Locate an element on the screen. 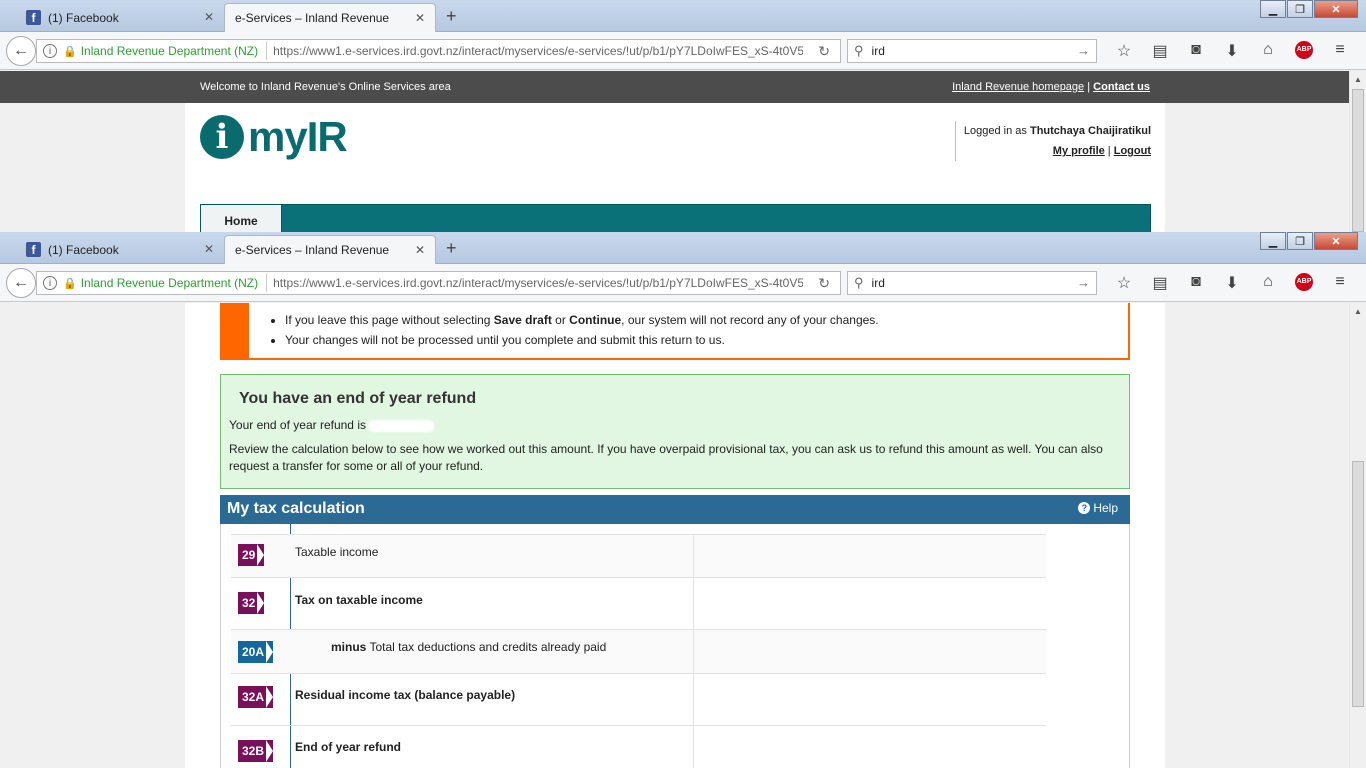 The image size is (1366, 768). box-number-badge: 32A is located at coordinates (256, 697).